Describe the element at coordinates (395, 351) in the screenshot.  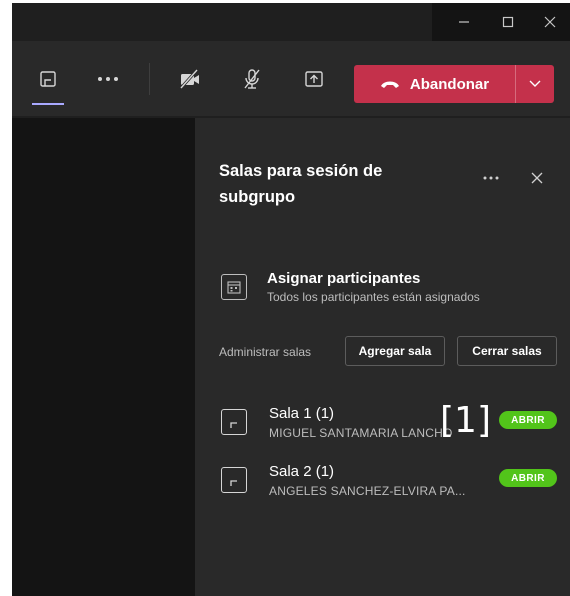
I see `add-room-button: Agregar sala` at that location.